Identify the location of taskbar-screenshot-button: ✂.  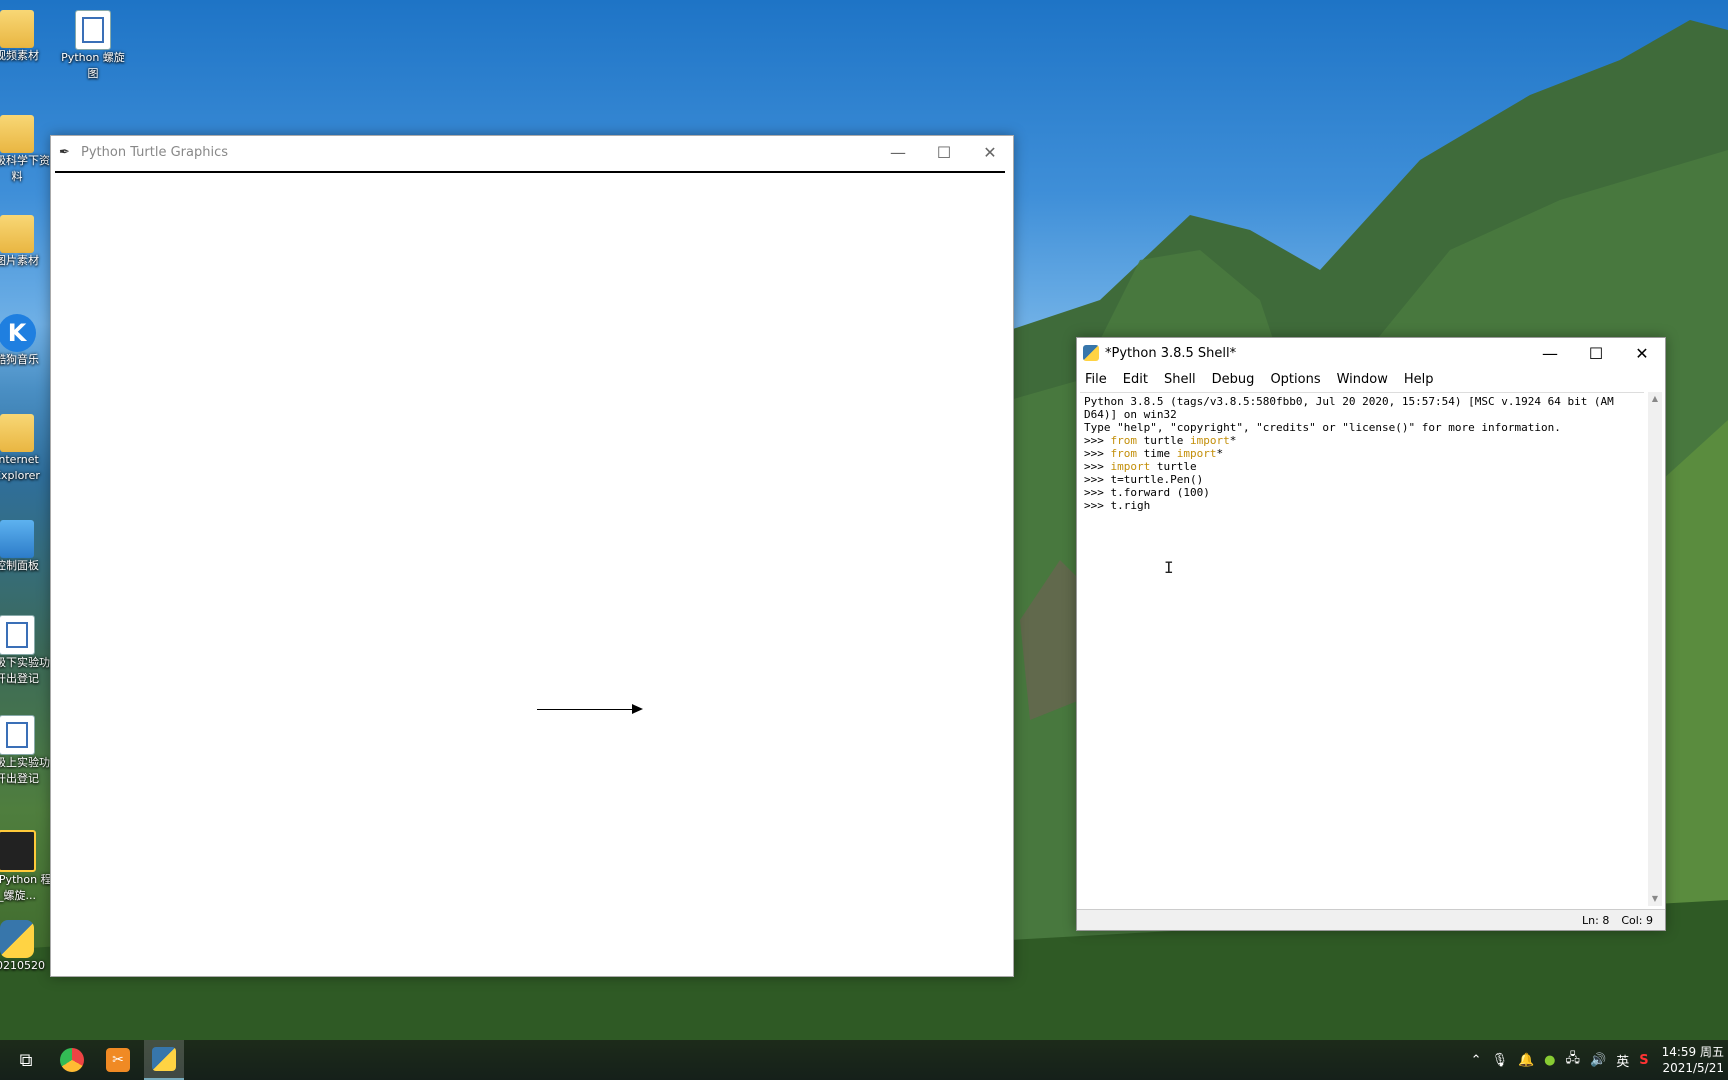
(118, 1060).